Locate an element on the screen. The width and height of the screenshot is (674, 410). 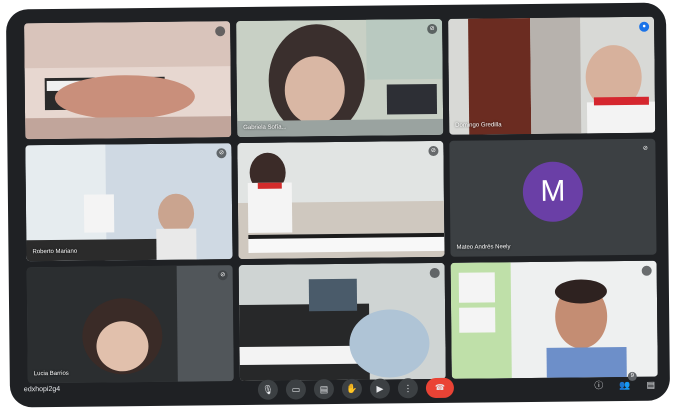
participant-tile: M ⊘ Mateo Andrés Neely is located at coordinates (553, 197).